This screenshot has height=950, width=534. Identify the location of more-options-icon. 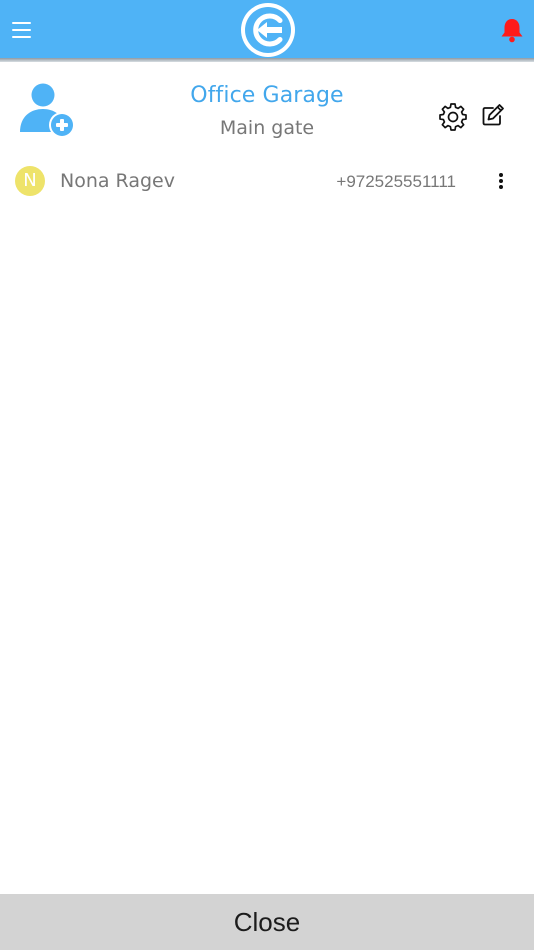
(501, 181).